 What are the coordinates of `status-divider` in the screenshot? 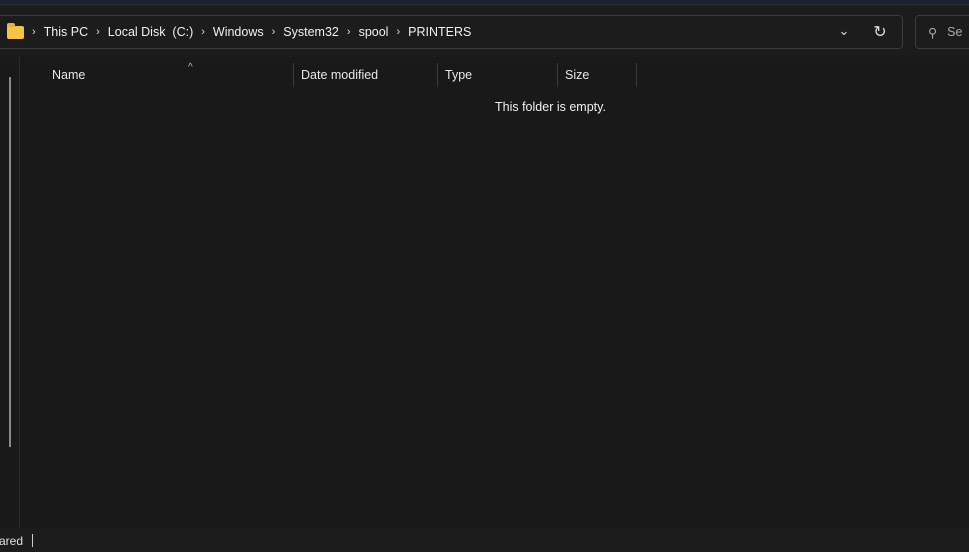 It's located at (33, 540).